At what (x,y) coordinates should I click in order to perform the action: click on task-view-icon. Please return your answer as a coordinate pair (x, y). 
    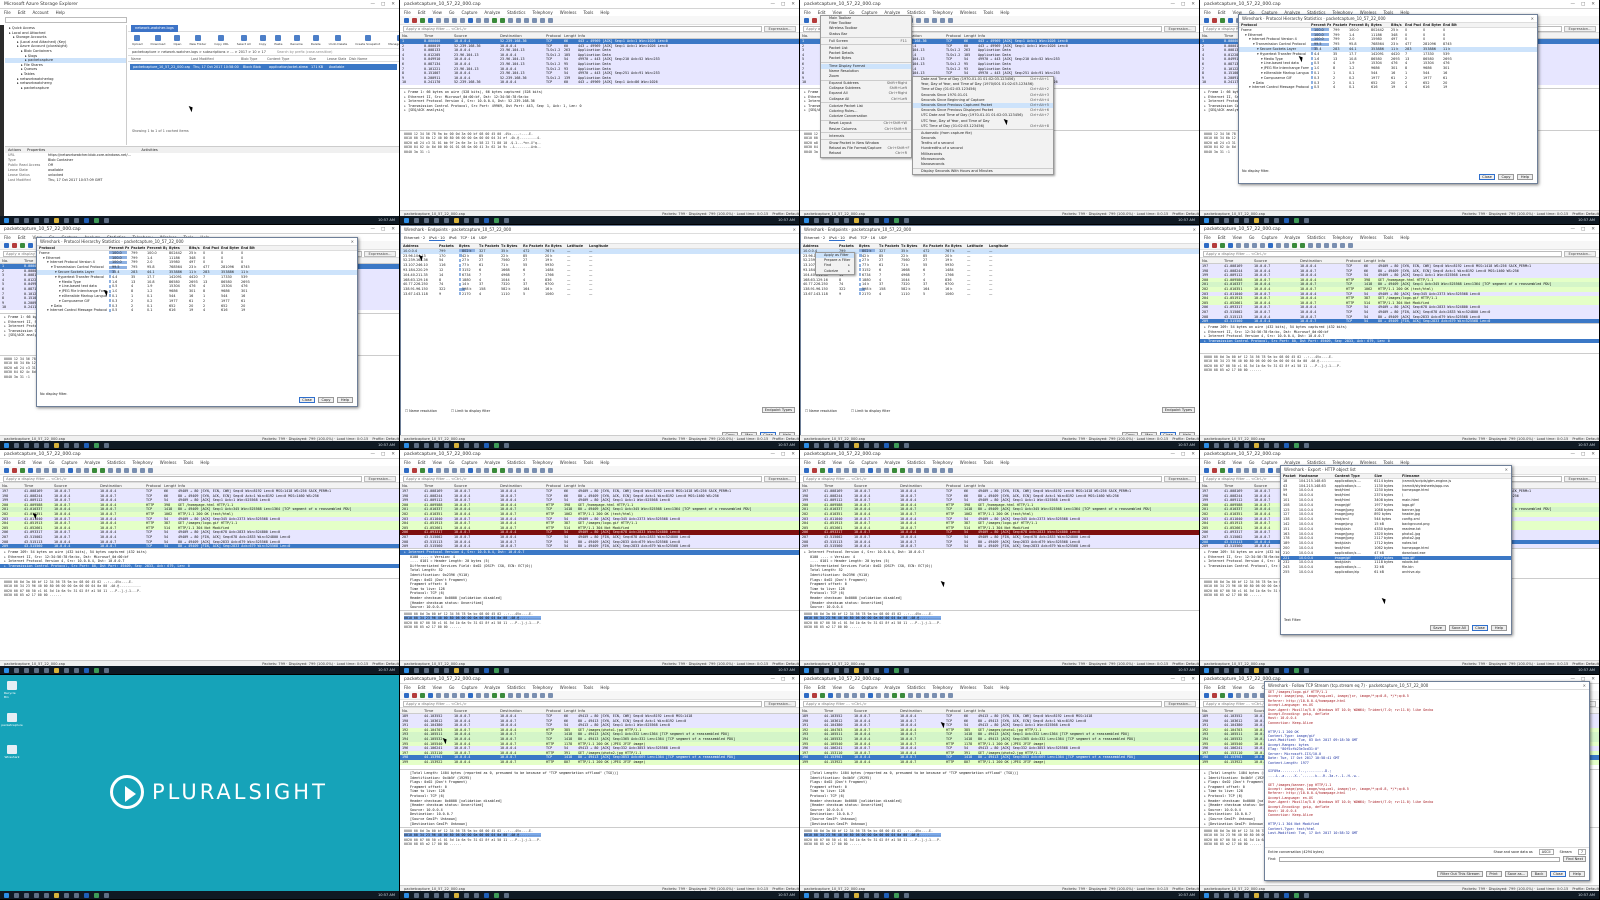
    Looking at the image, I should click on (1226, 670).